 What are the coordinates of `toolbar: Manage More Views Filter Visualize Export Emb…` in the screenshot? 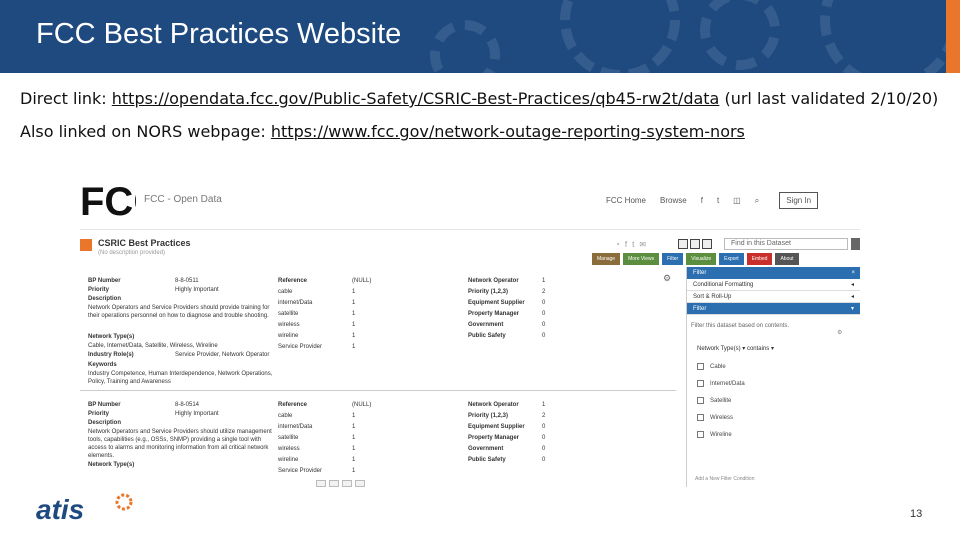 It's located at (695, 259).